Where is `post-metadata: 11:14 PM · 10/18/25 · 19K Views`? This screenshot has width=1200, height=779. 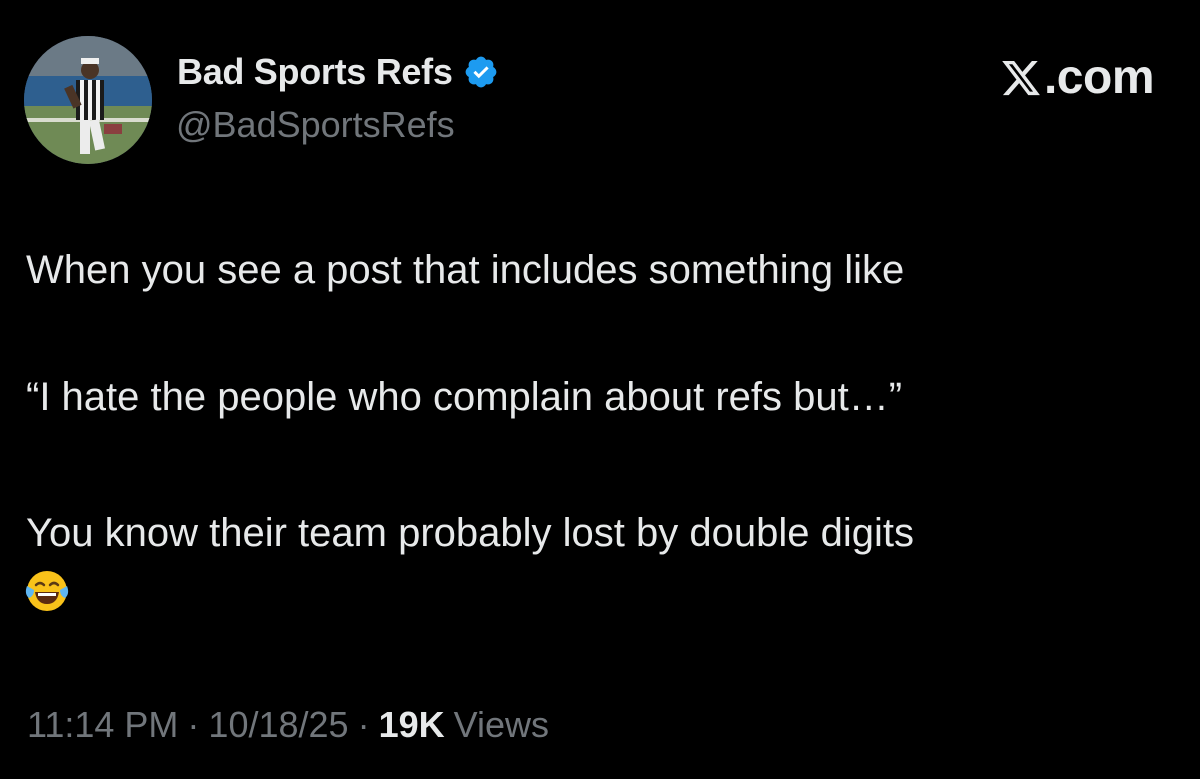 post-metadata: 11:14 PM · 10/18/25 · 19K Views is located at coordinates (288, 725).